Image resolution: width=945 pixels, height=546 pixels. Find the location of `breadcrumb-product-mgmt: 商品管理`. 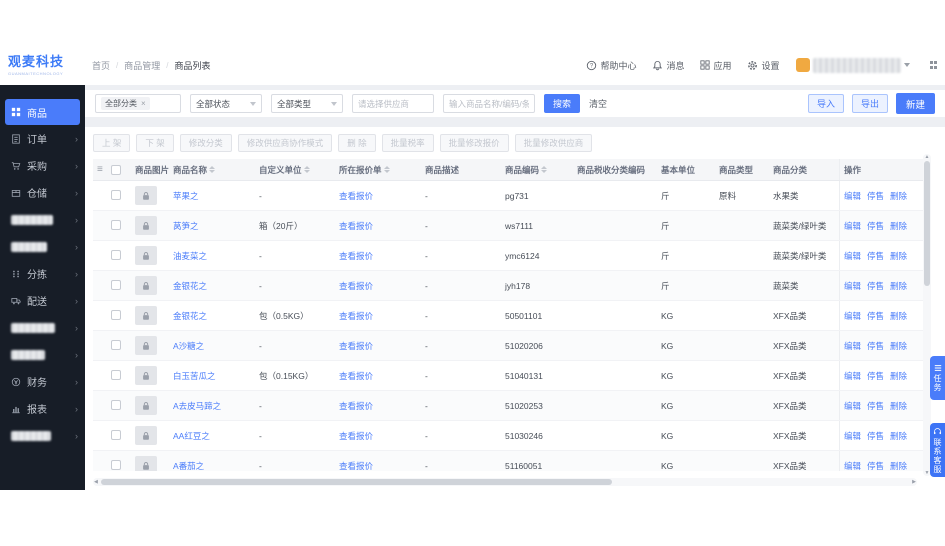

breadcrumb-product-mgmt: 商品管理 is located at coordinates (142, 65).